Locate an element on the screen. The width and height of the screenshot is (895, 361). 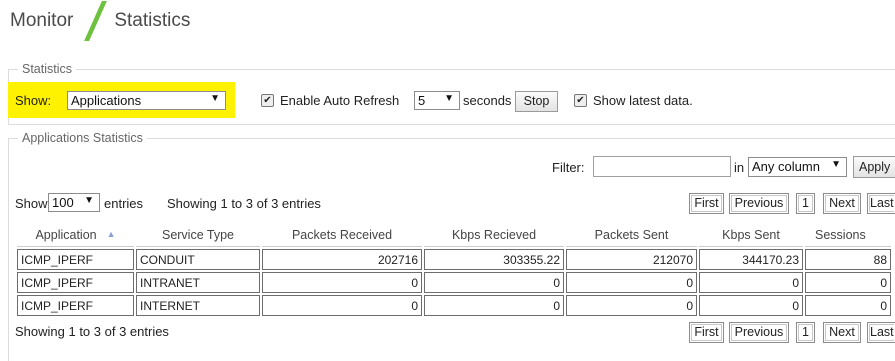
cell-service-type: INTERNET is located at coordinates (198, 305).